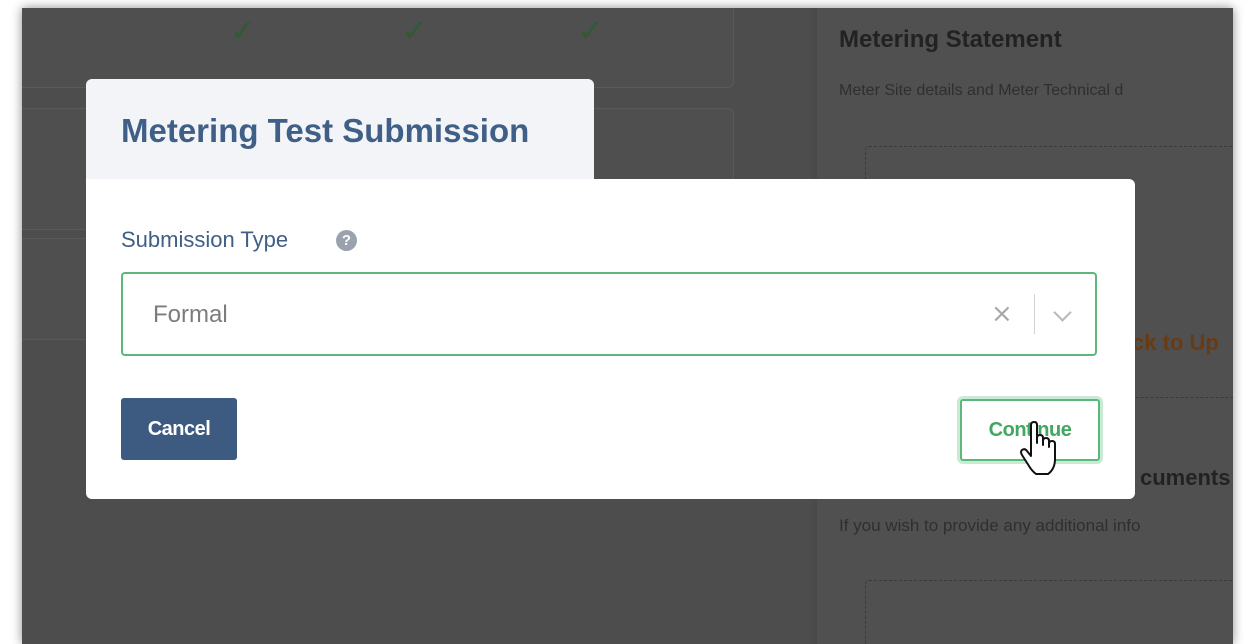 This screenshot has width=1253, height=644. What do you see at coordinates (378, 48) in the screenshot?
I see `background-card` at bounding box center [378, 48].